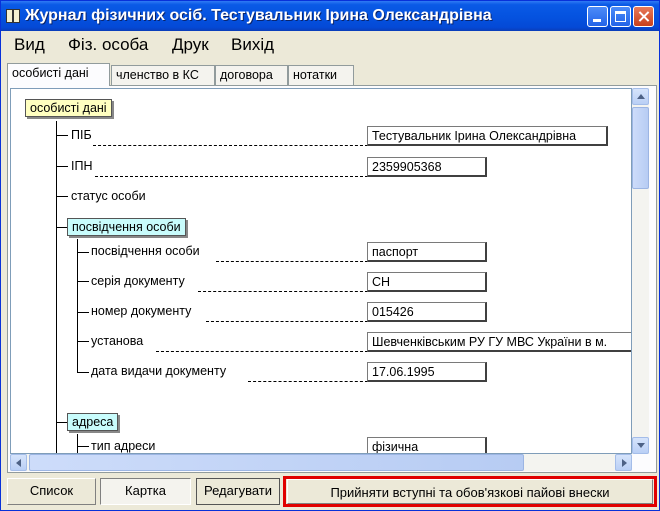 This screenshot has width=660, height=511. I want to click on issue-date-field: 17.06.1995, so click(427, 372).